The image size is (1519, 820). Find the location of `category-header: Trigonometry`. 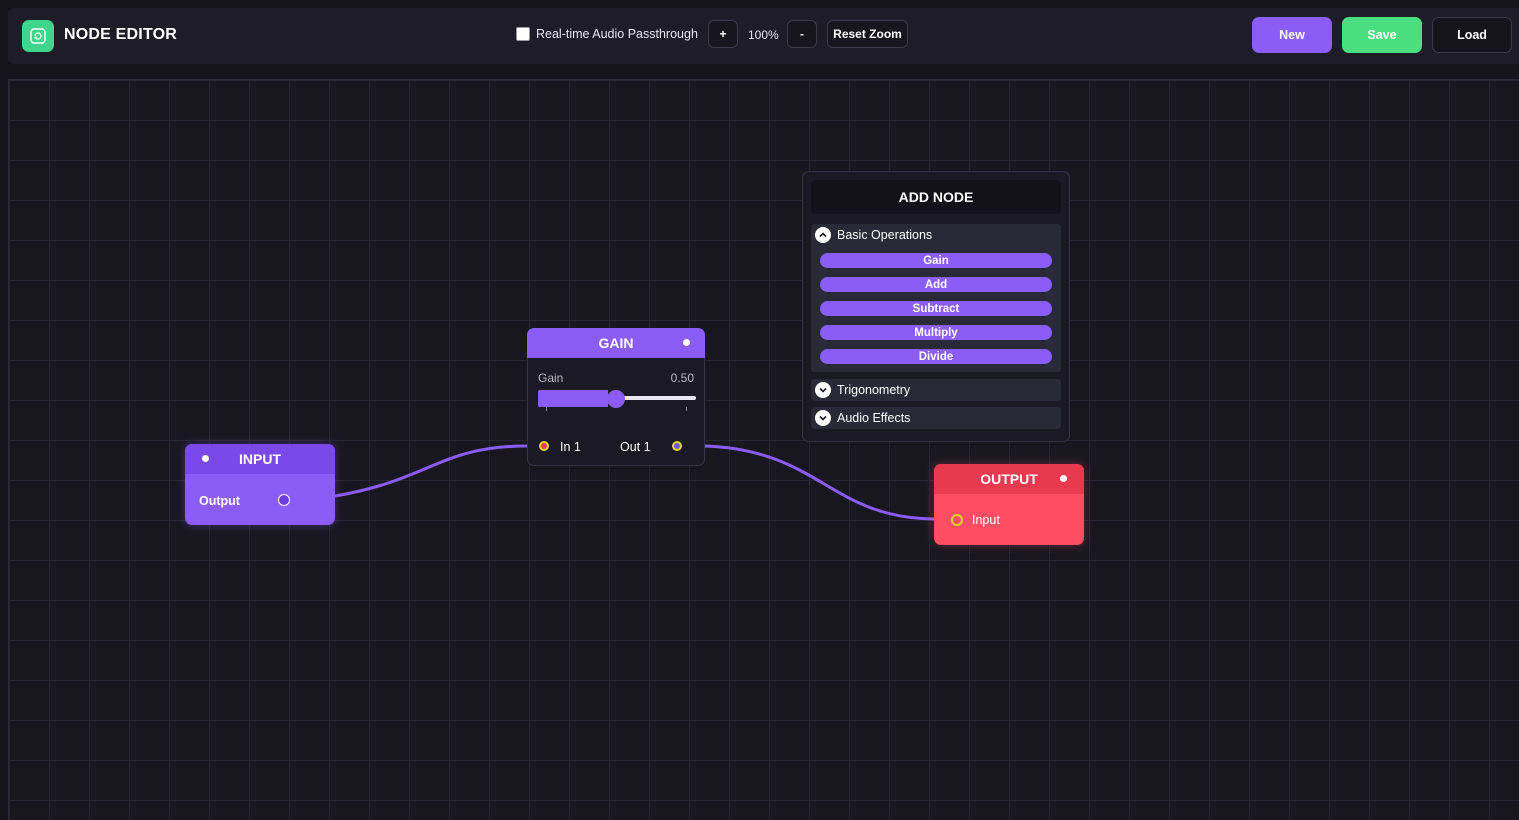

category-header: Trigonometry is located at coordinates (936, 390).